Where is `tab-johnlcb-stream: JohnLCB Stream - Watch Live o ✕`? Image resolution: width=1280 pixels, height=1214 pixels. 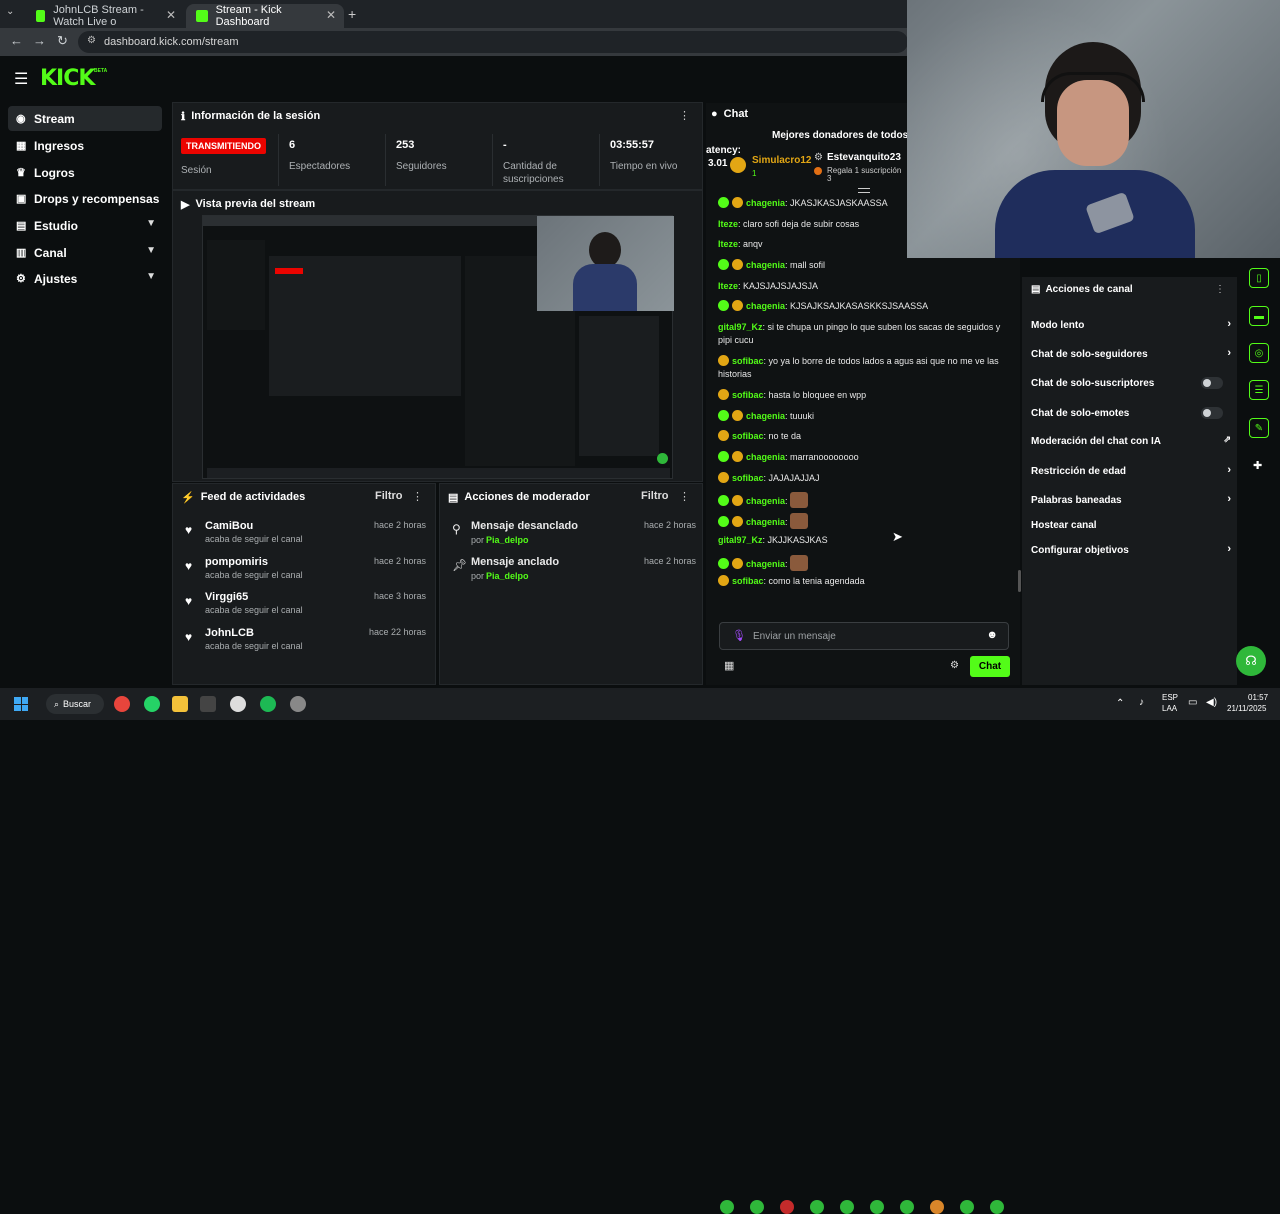 tab-johnlcb-stream: JohnLCB Stream - Watch Live o ✕ is located at coordinates (105, 16).